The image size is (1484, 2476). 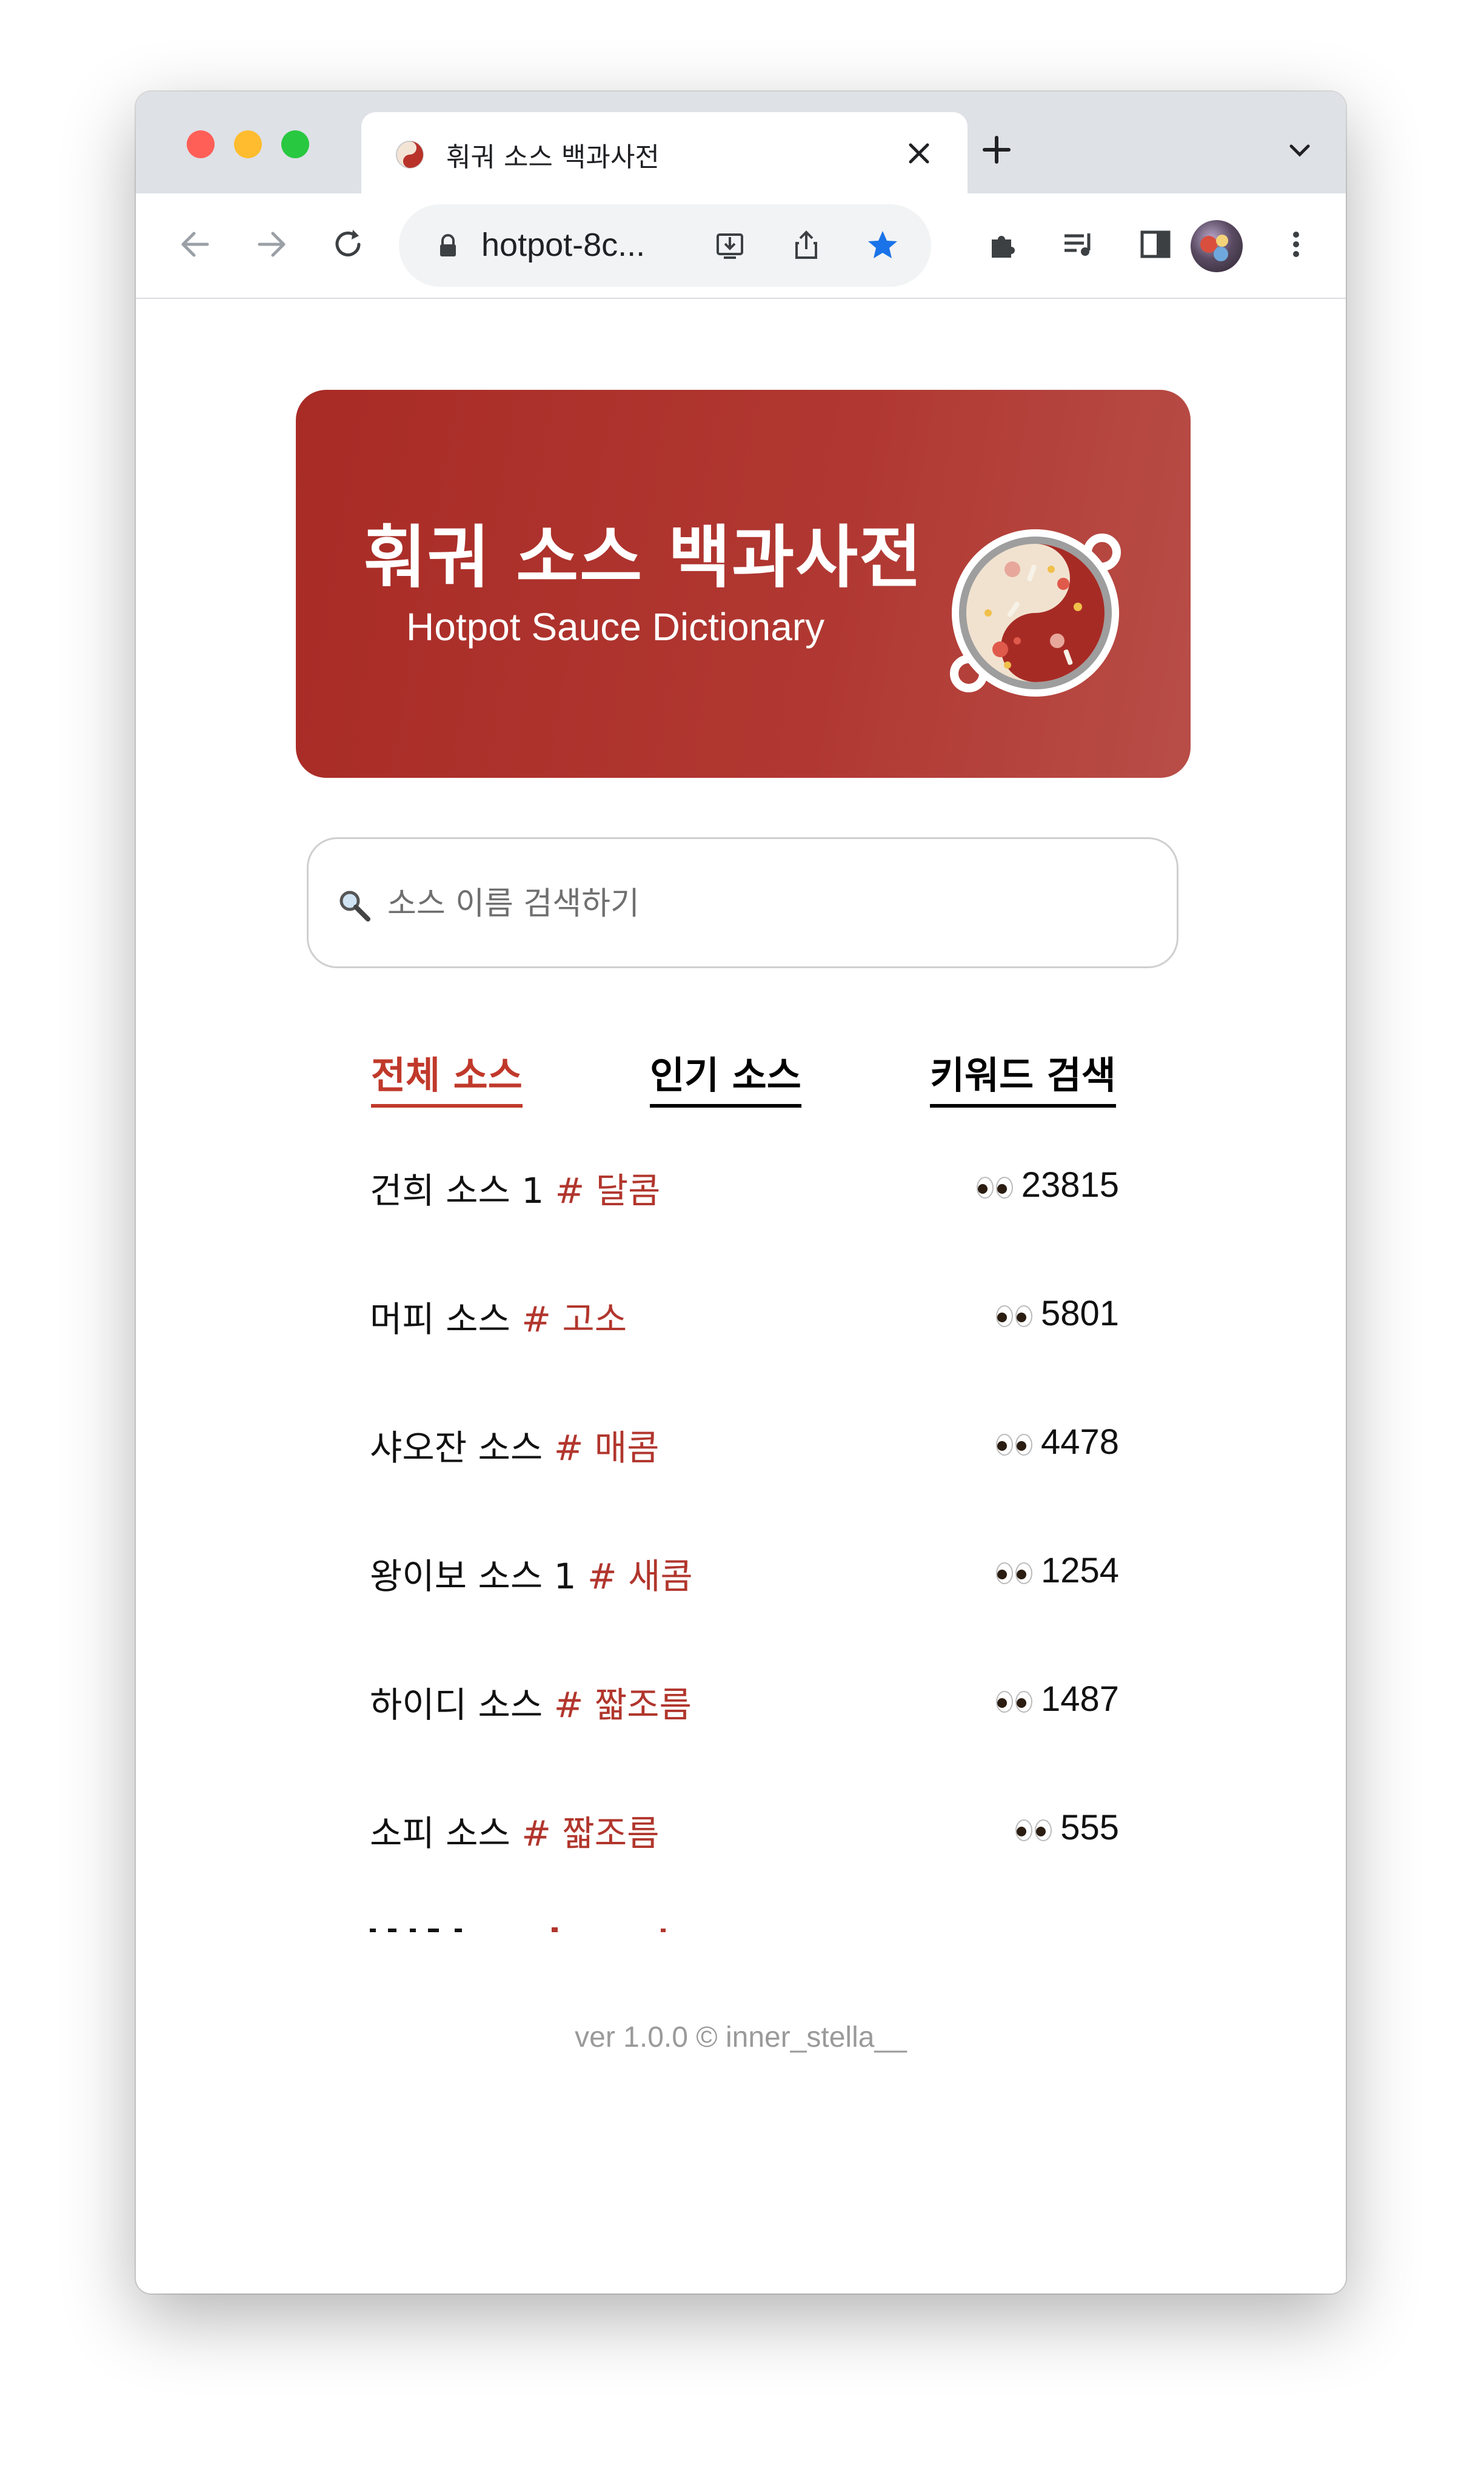 I want to click on sauce-name-line: 왕이보 소스 1 # 새콤, so click(x=531, y=1573).